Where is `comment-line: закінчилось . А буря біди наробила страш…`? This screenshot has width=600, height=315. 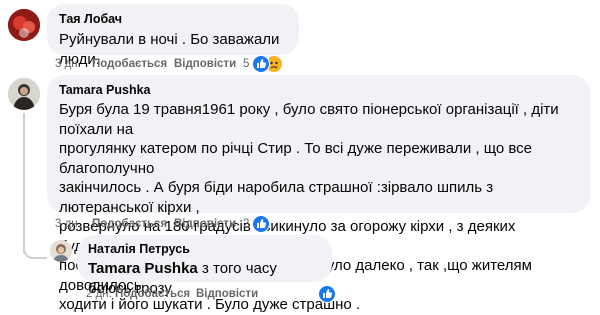 comment-line: закінчилось . А буря біди наробила страш… is located at coordinates (276, 197).